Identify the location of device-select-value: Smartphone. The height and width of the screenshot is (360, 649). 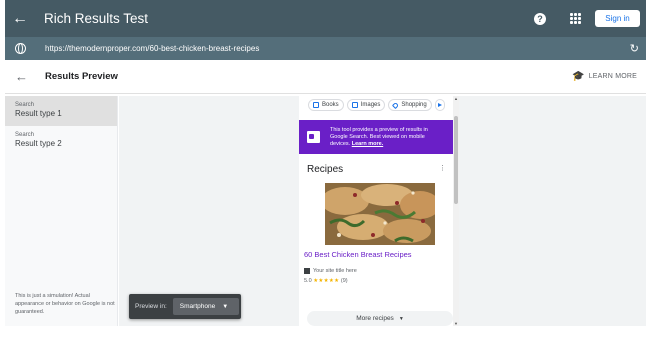
(197, 306).